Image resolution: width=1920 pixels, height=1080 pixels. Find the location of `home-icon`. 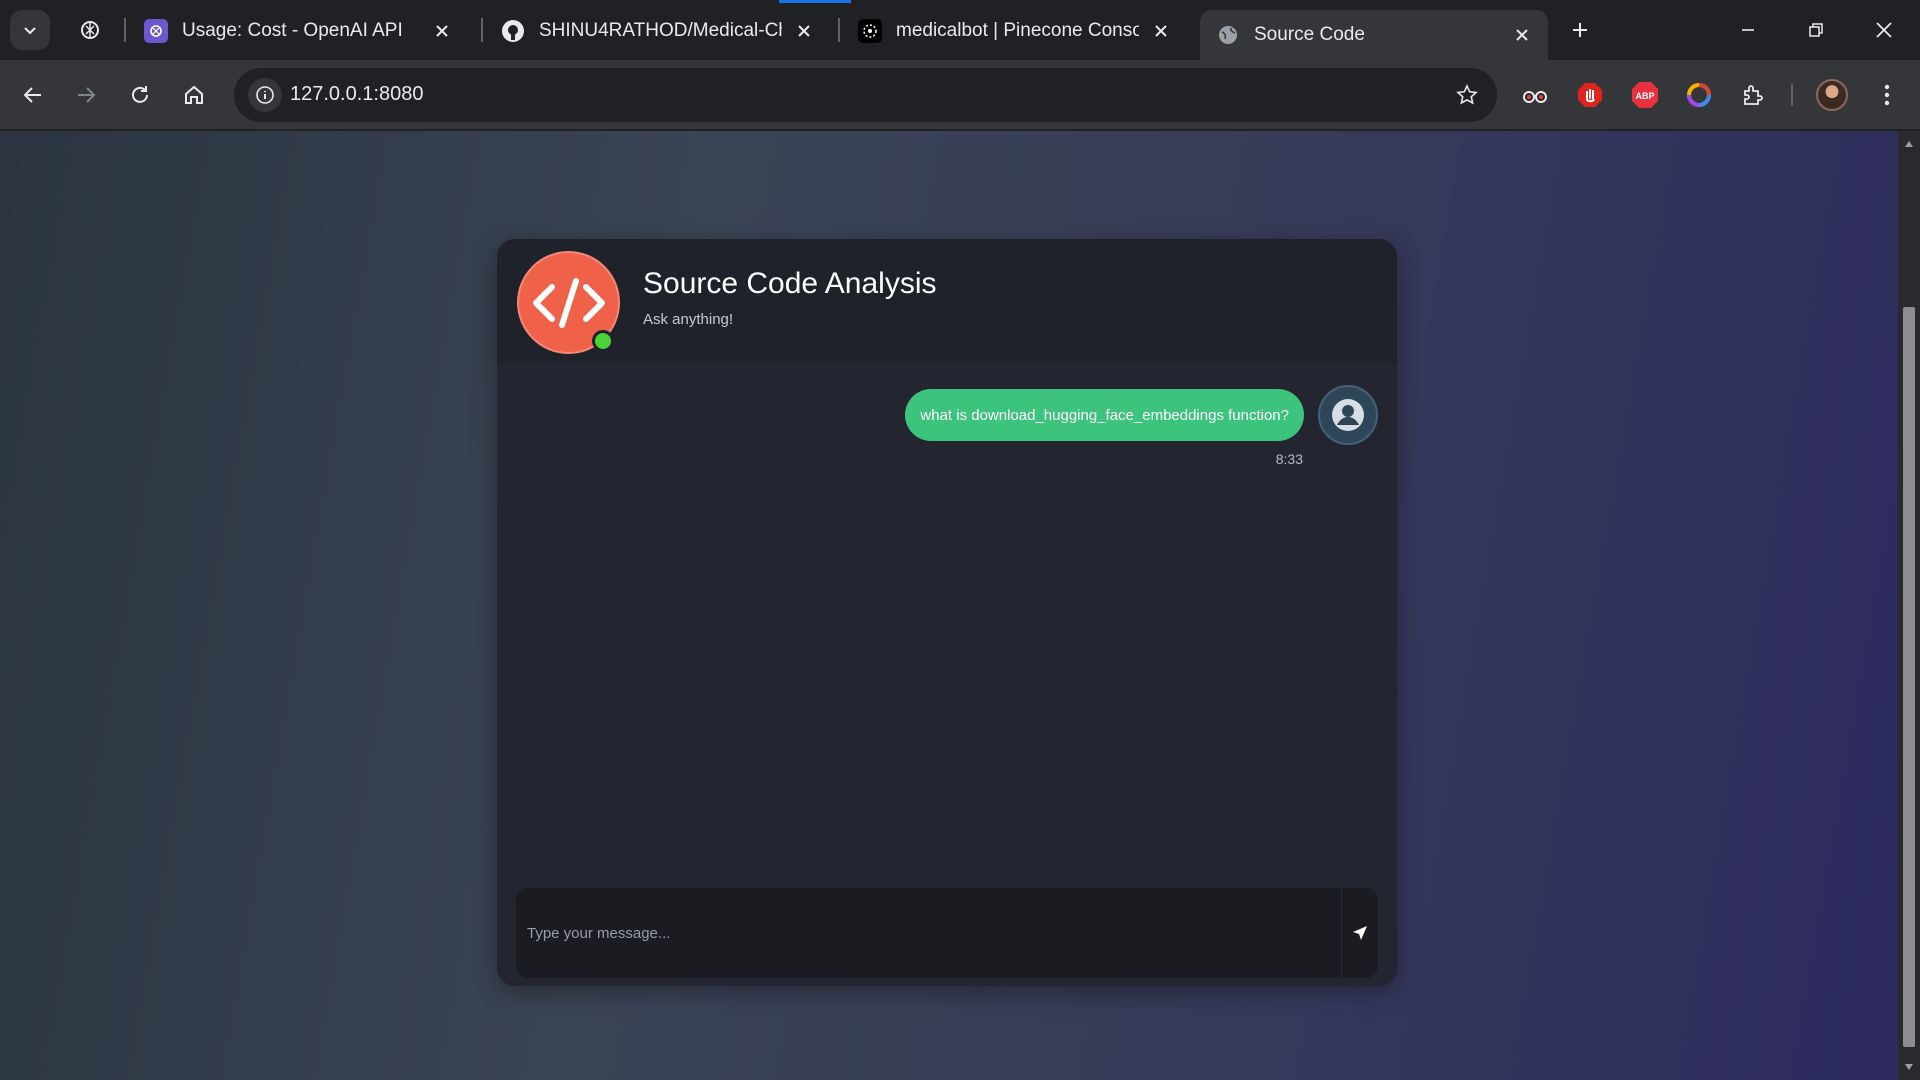

home-icon is located at coordinates (194, 94).